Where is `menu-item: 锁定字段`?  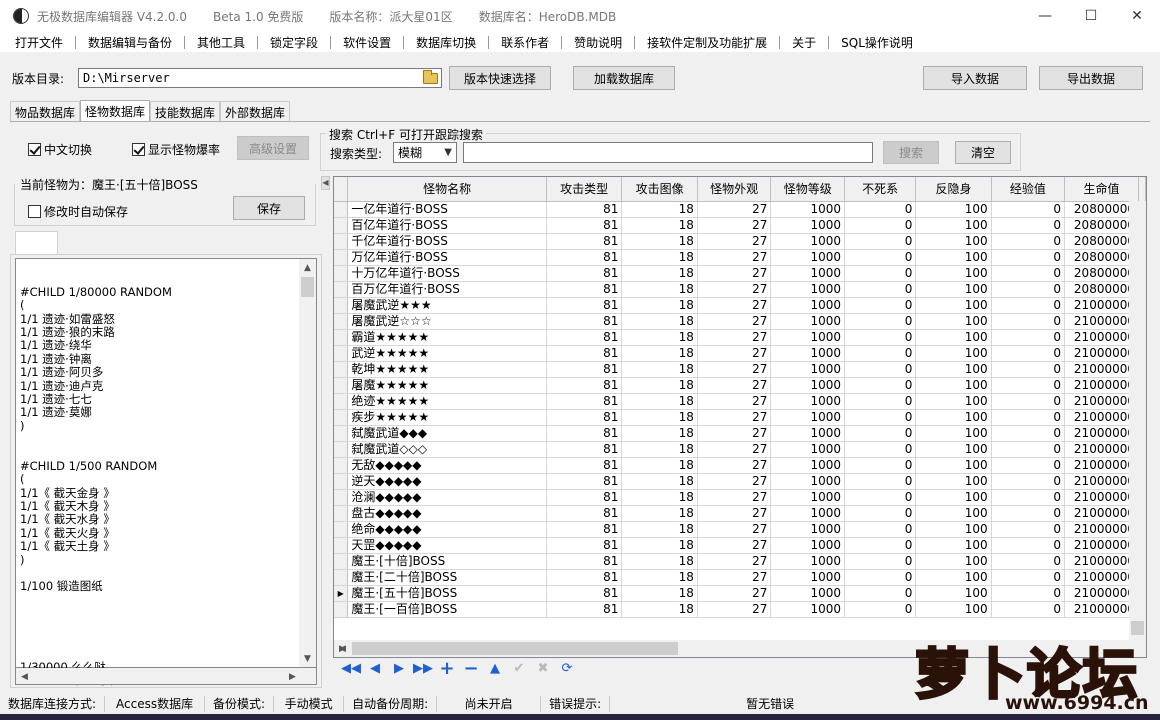
menu-item: 锁定字段 is located at coordinates (294, 42).